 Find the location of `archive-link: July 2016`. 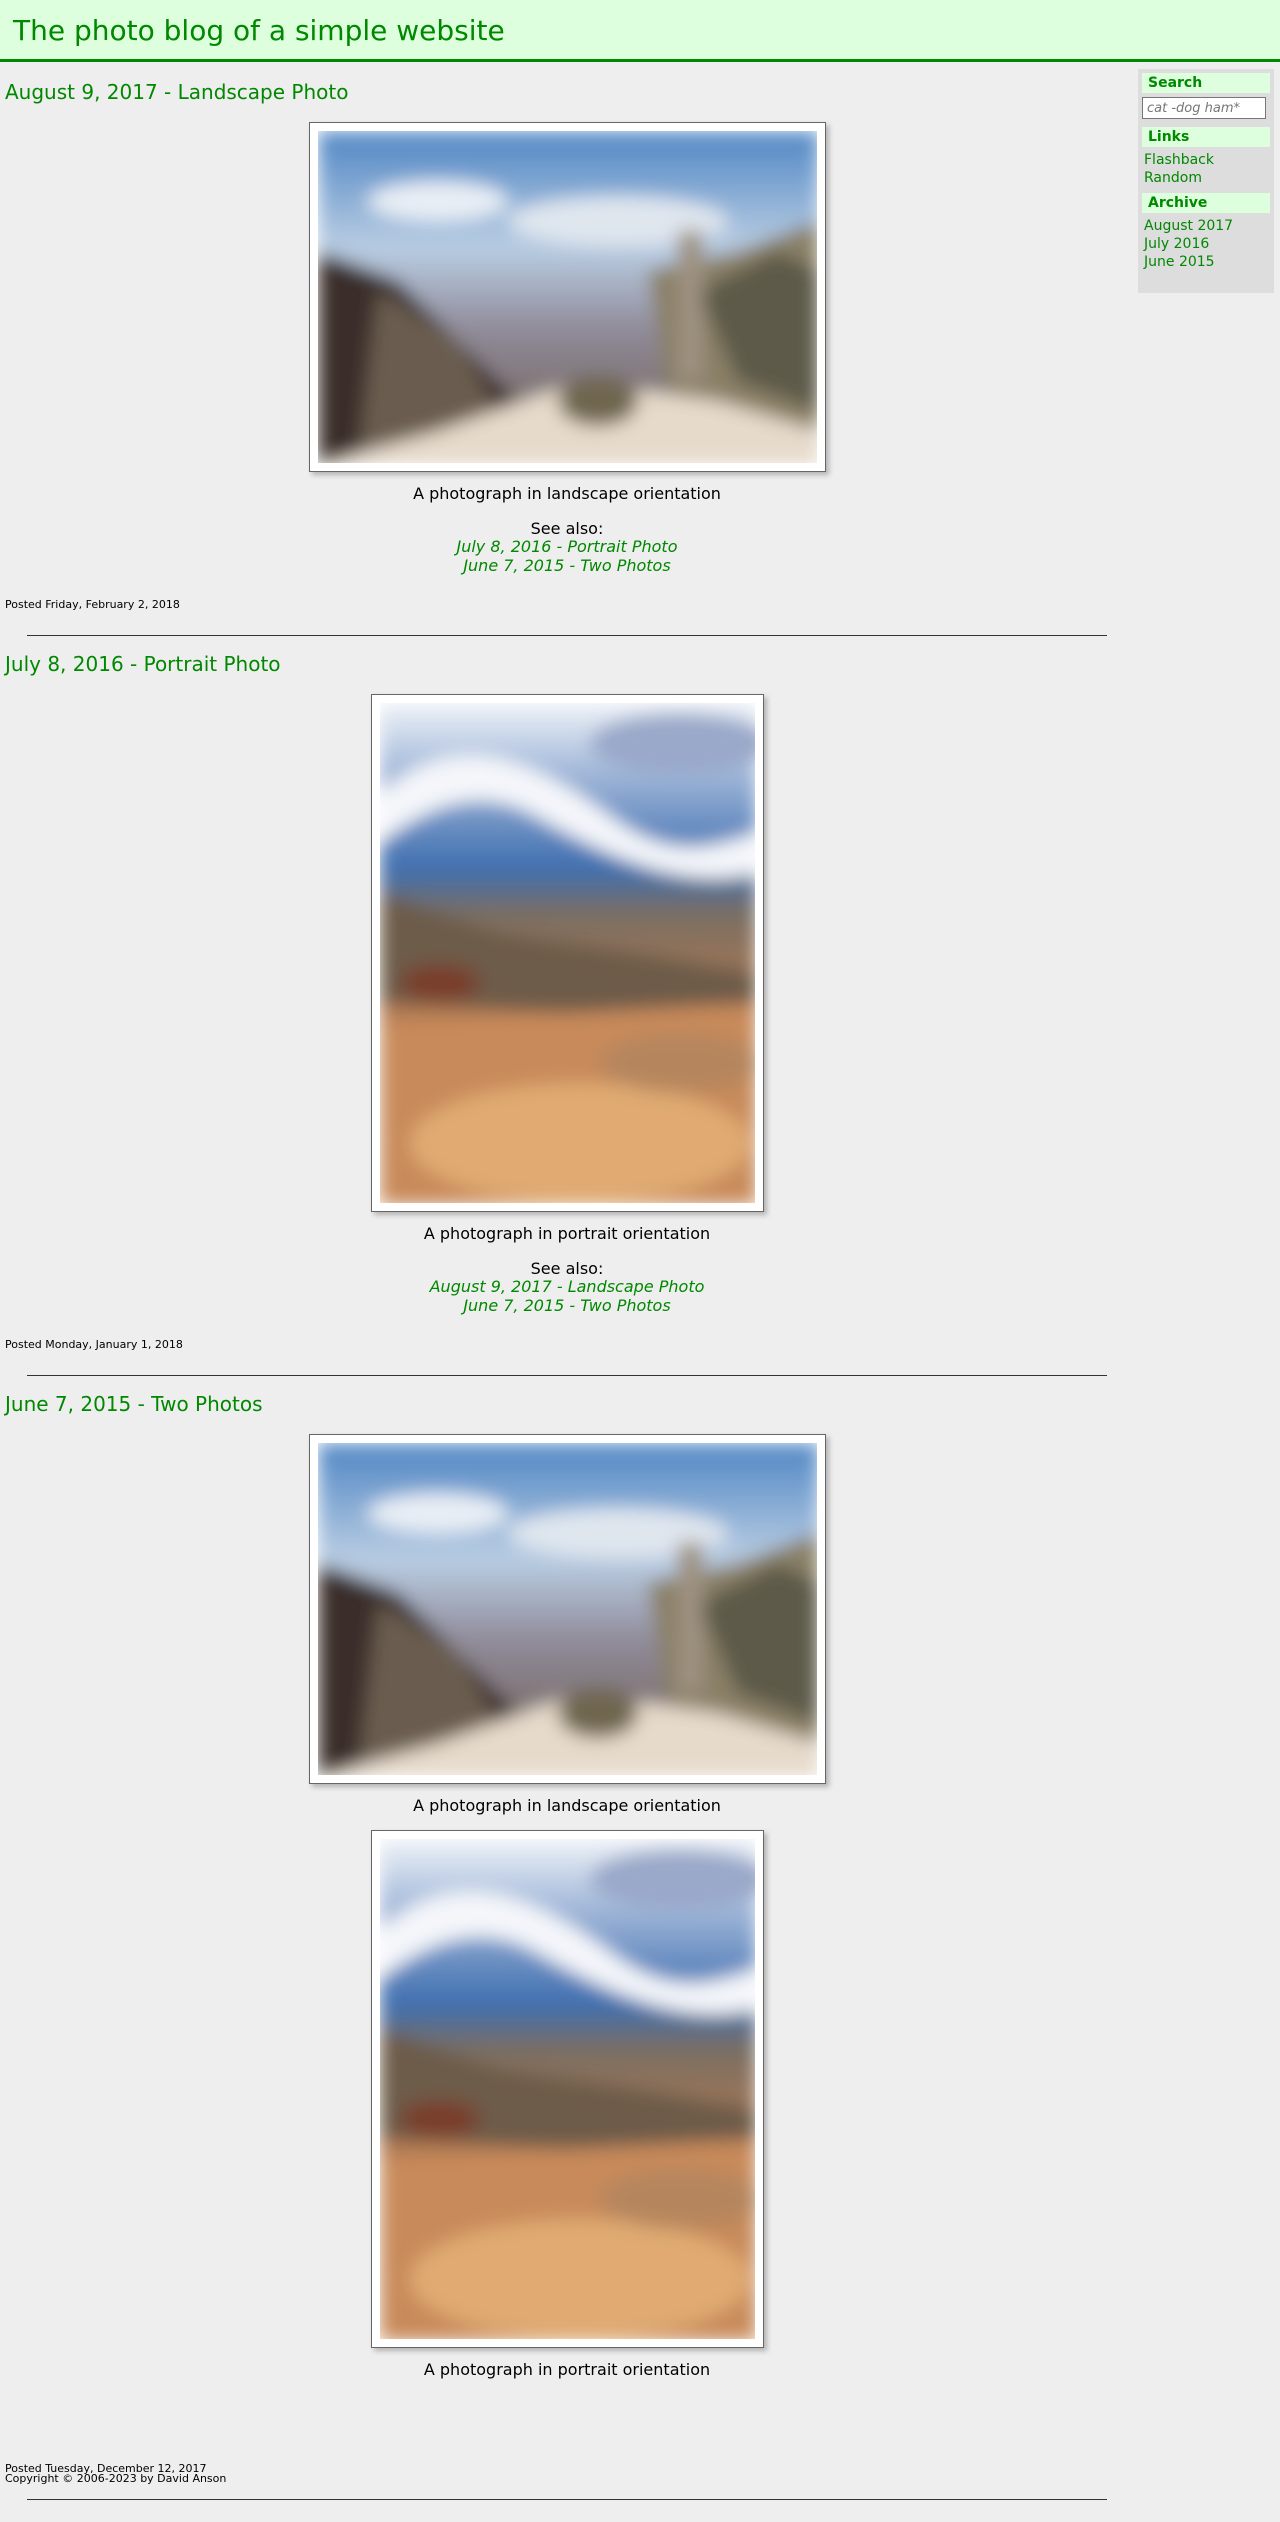

archive-link: July 2016 is located at coordinates (1206, 244).